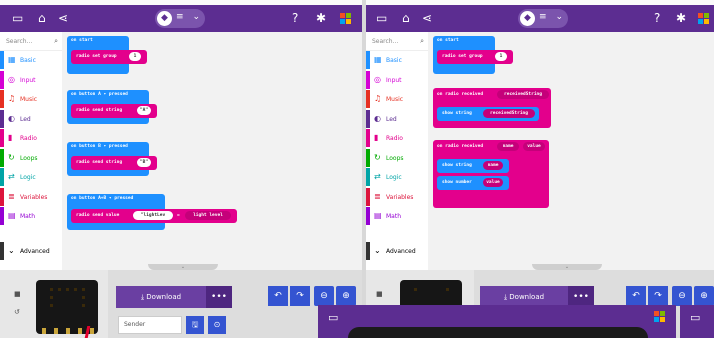 Image resolution: width=714 pixels, height=338 pixels. I want to click on light-level-pill: light level, so click(208, 215).